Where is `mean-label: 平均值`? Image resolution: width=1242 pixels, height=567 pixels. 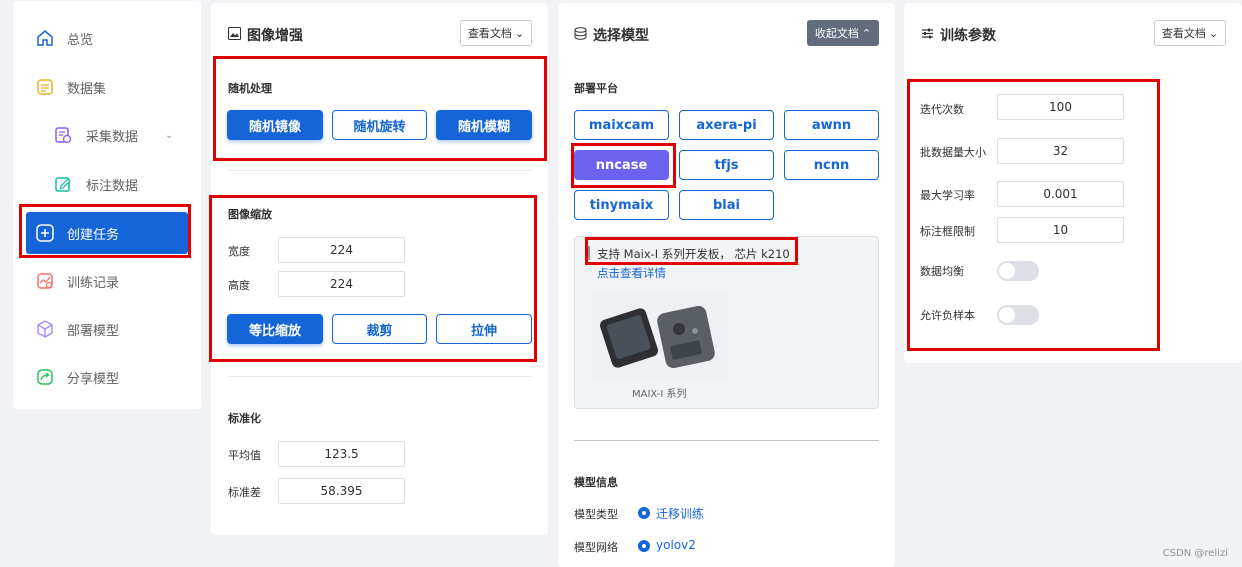
mean-label: 平均值 is located at coordinates (244, 455).